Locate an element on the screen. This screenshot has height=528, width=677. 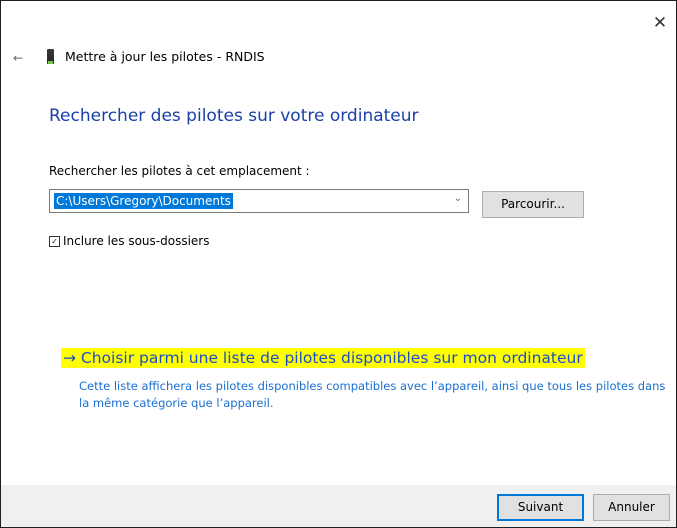
path-input-value: C:\Users\Gregory\Documents is located at coordinates (143, 201).